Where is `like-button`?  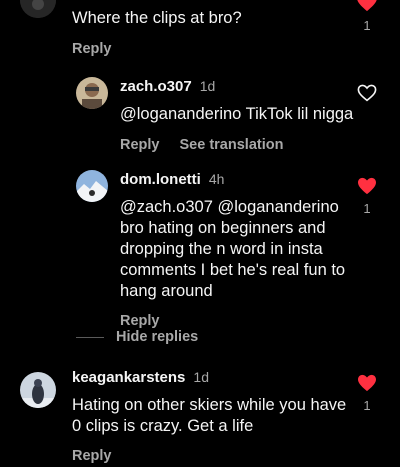 like-button is located at coordinates (367, 93).